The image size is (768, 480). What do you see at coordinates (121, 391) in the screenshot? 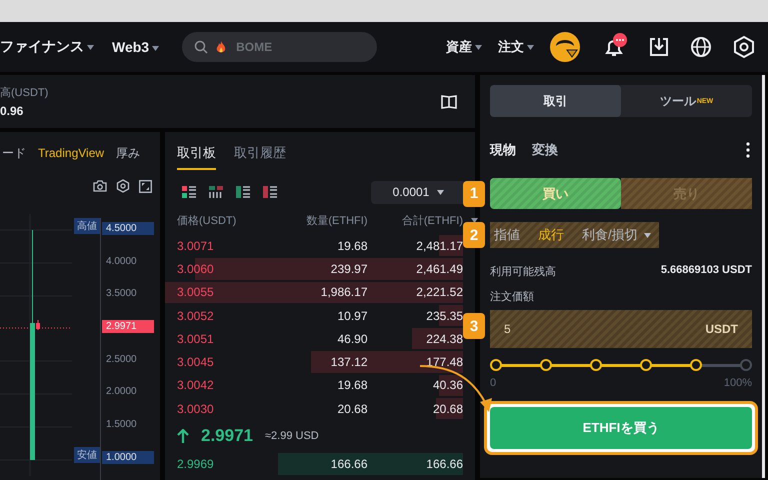
I see `axis-label: 2.0000` at bounding box center [121, 391].